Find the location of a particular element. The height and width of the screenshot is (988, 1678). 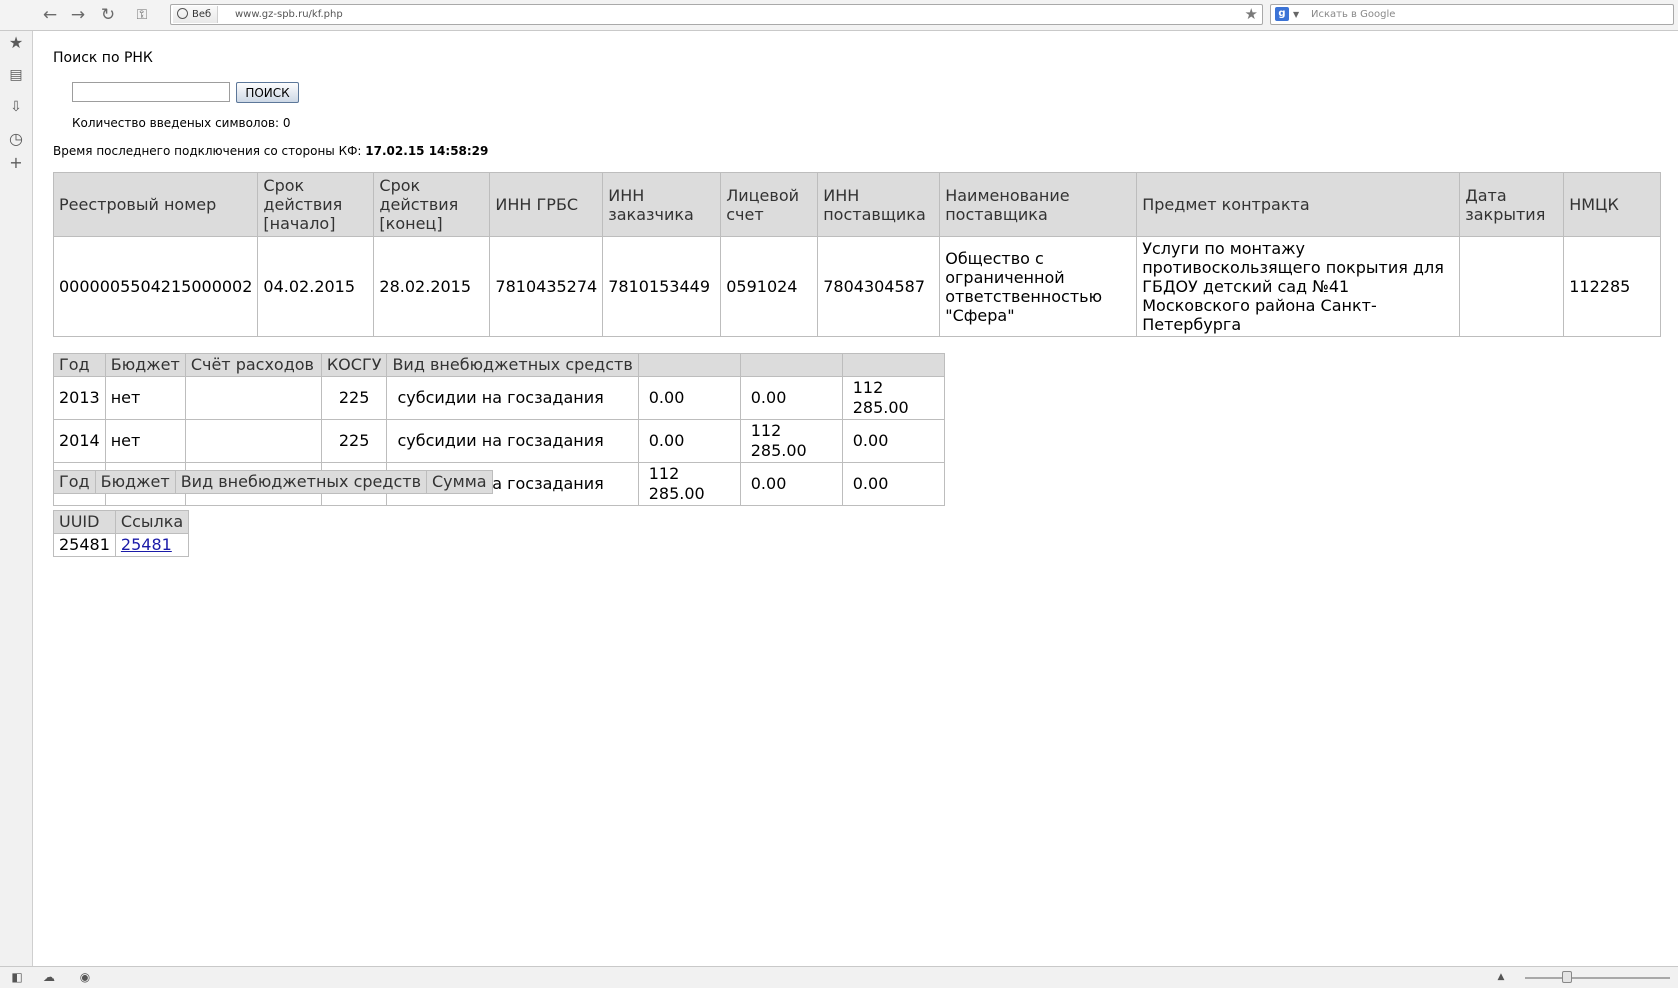

cloud-icon: ☁ is located at coordinates (49, 977).